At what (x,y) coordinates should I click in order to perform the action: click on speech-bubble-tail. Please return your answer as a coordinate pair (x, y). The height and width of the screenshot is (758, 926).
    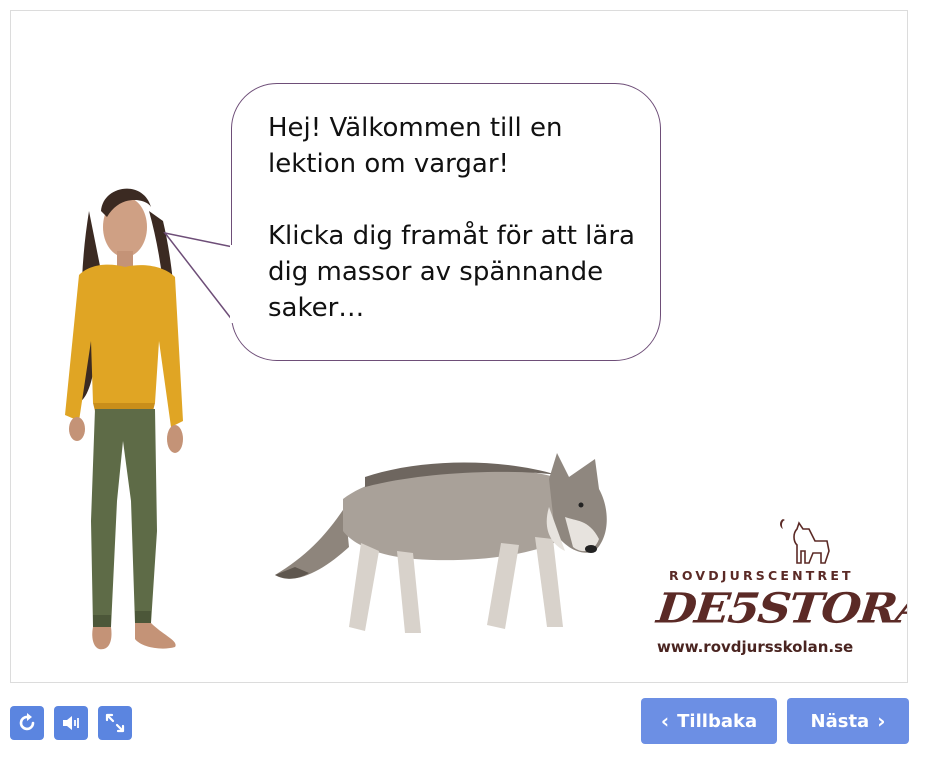
    Looking at the image, I should click on (198, 277).